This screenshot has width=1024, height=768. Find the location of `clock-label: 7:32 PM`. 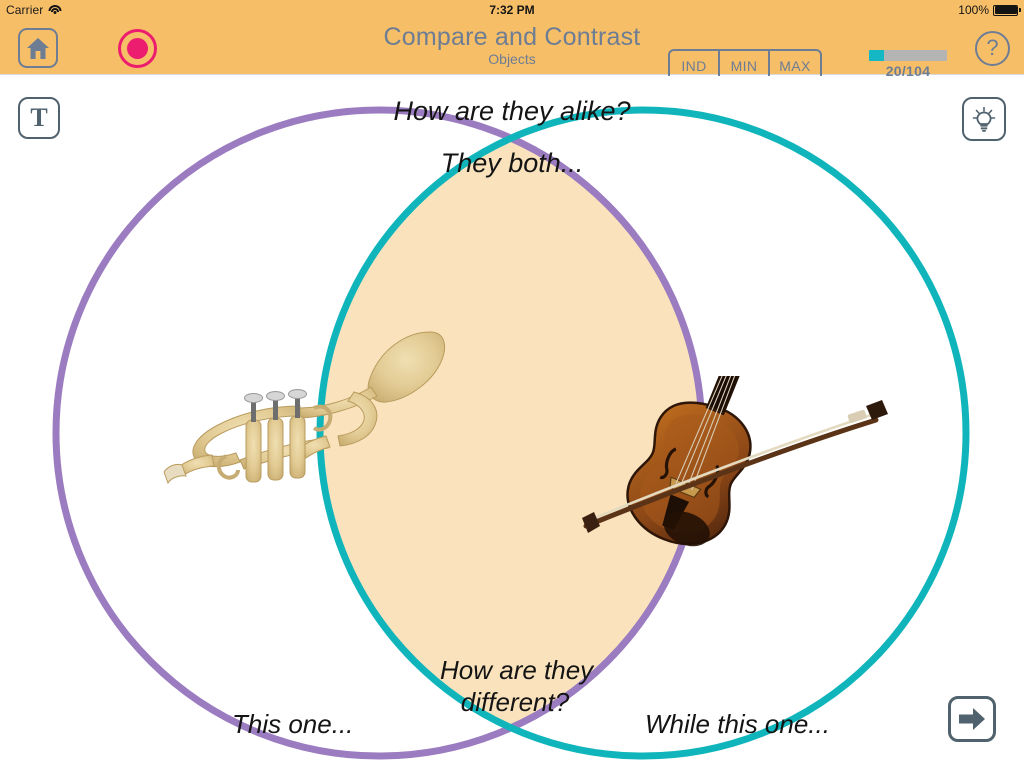

clock-label: 7:32 PM is located at coordinates (512, 10).